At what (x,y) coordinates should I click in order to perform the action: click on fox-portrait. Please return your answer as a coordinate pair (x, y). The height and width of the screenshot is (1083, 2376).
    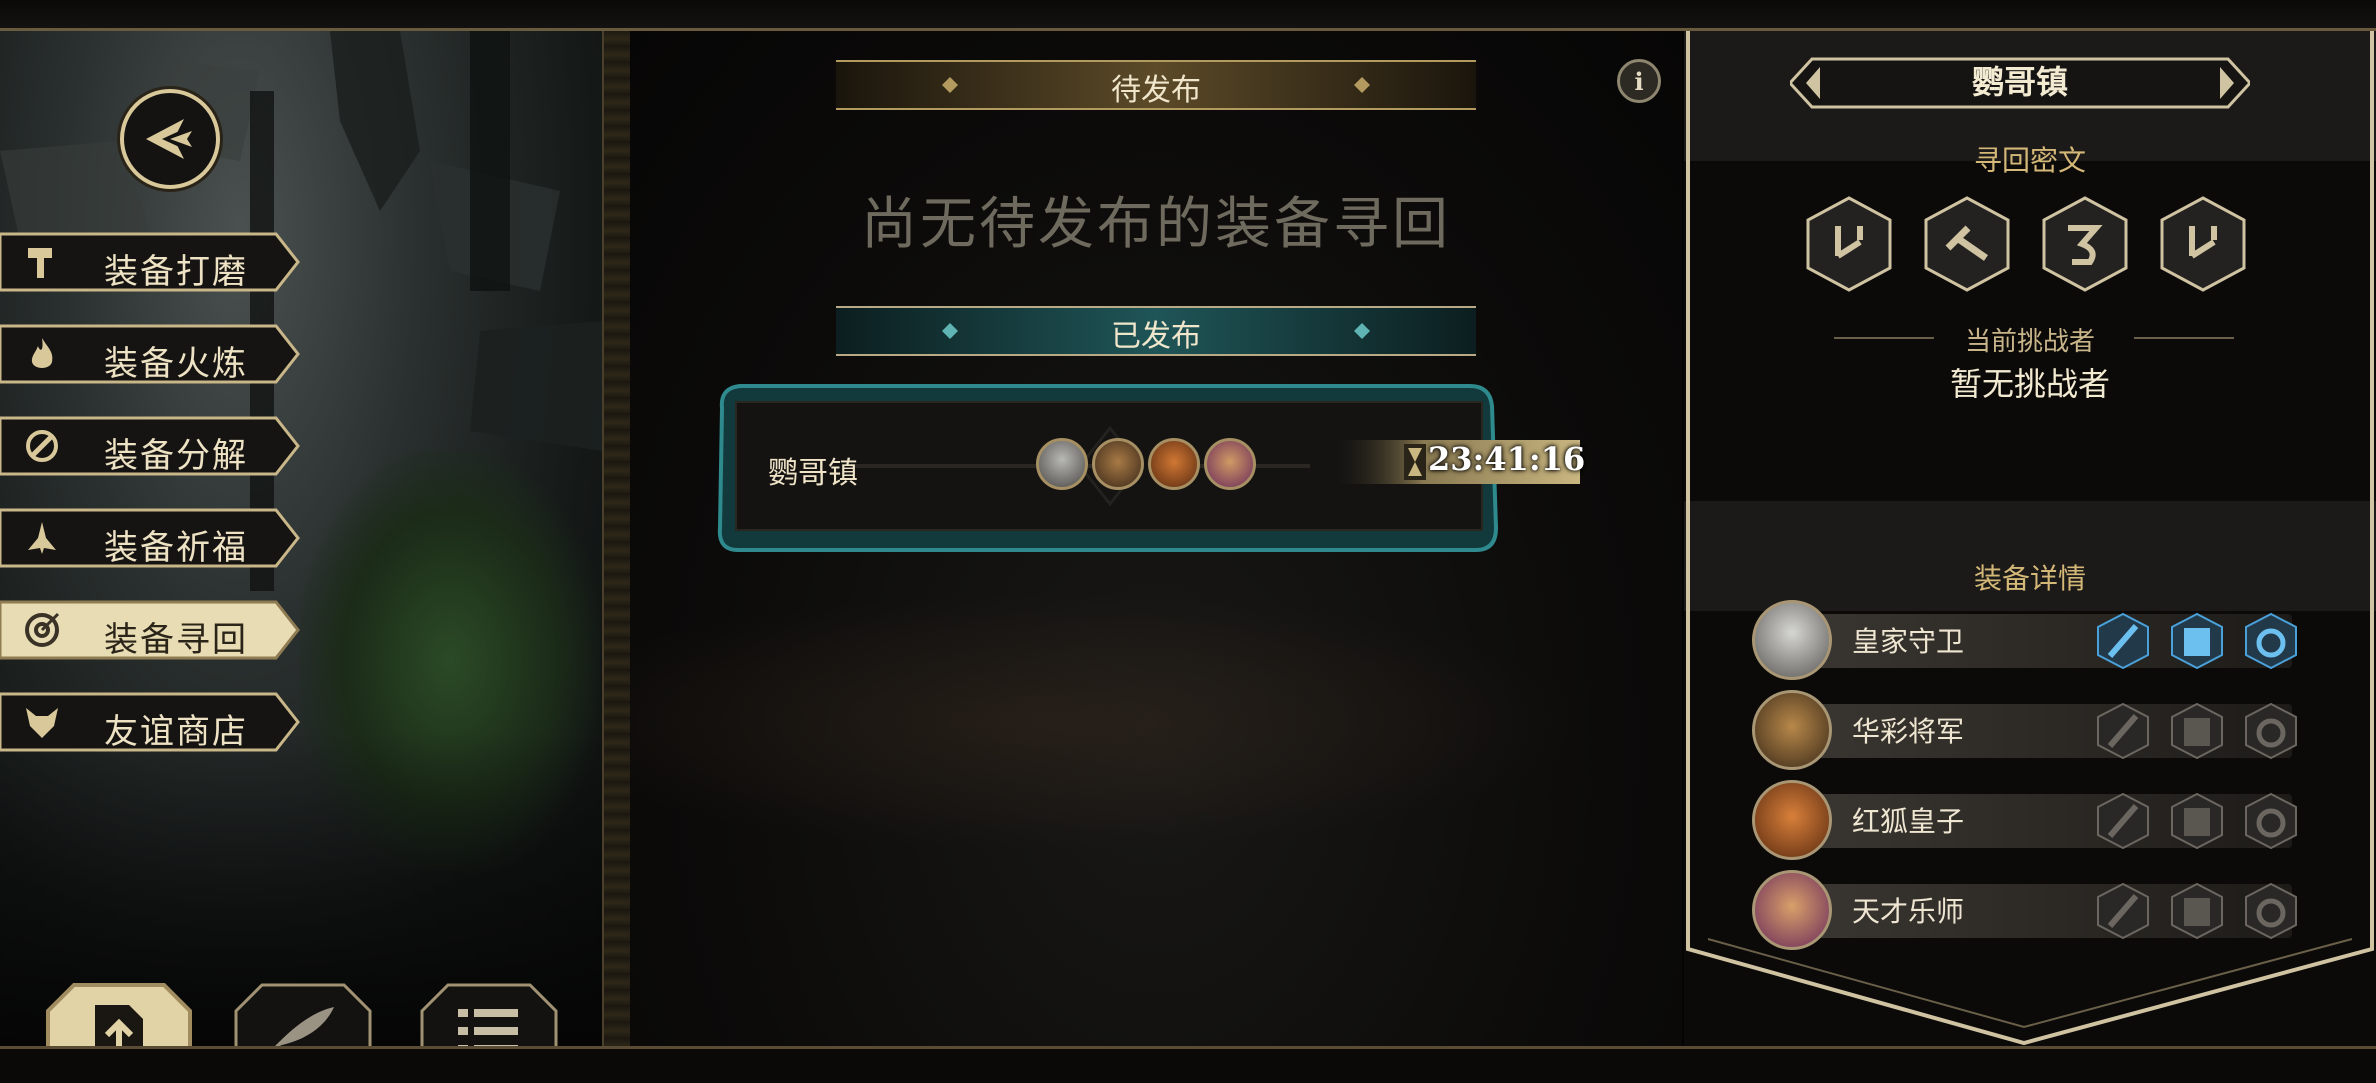
    Looking at the image, I should click on (1174, 464).